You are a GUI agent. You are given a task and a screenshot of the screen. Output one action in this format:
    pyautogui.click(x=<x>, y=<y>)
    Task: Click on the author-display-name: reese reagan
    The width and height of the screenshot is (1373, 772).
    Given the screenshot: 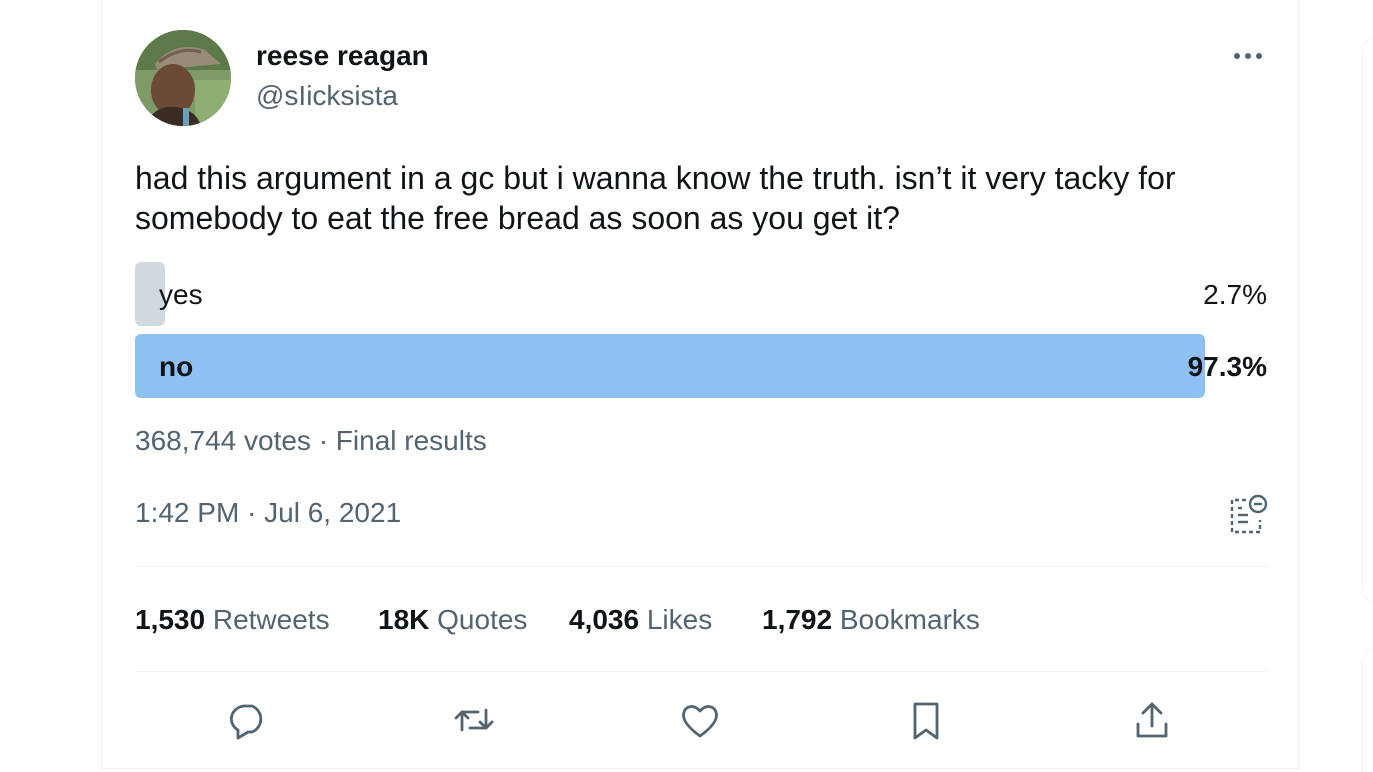 What is the action you would take?
    pyautogui.click(x=342, y=56)
    